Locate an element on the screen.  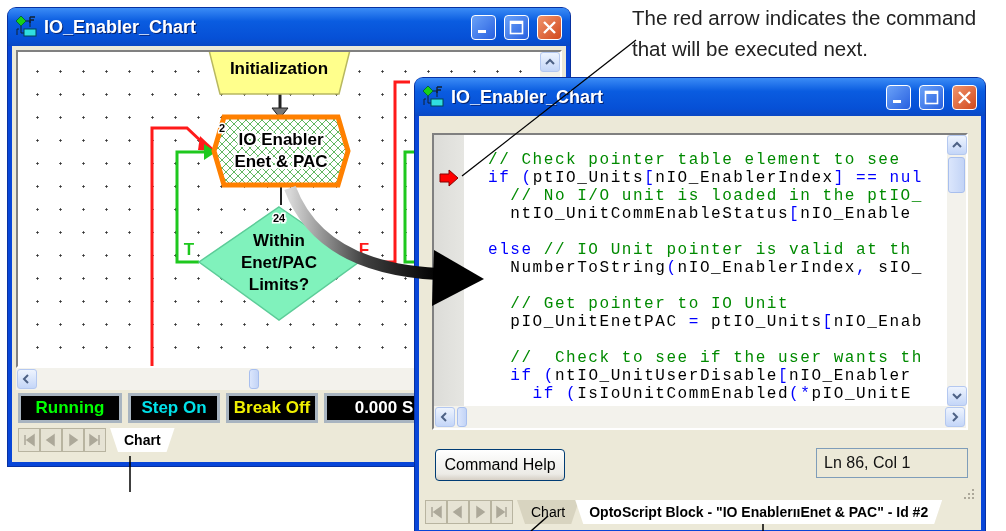
block-label: Within Enet/PAC Limits? is located at coordinates (279, 262).